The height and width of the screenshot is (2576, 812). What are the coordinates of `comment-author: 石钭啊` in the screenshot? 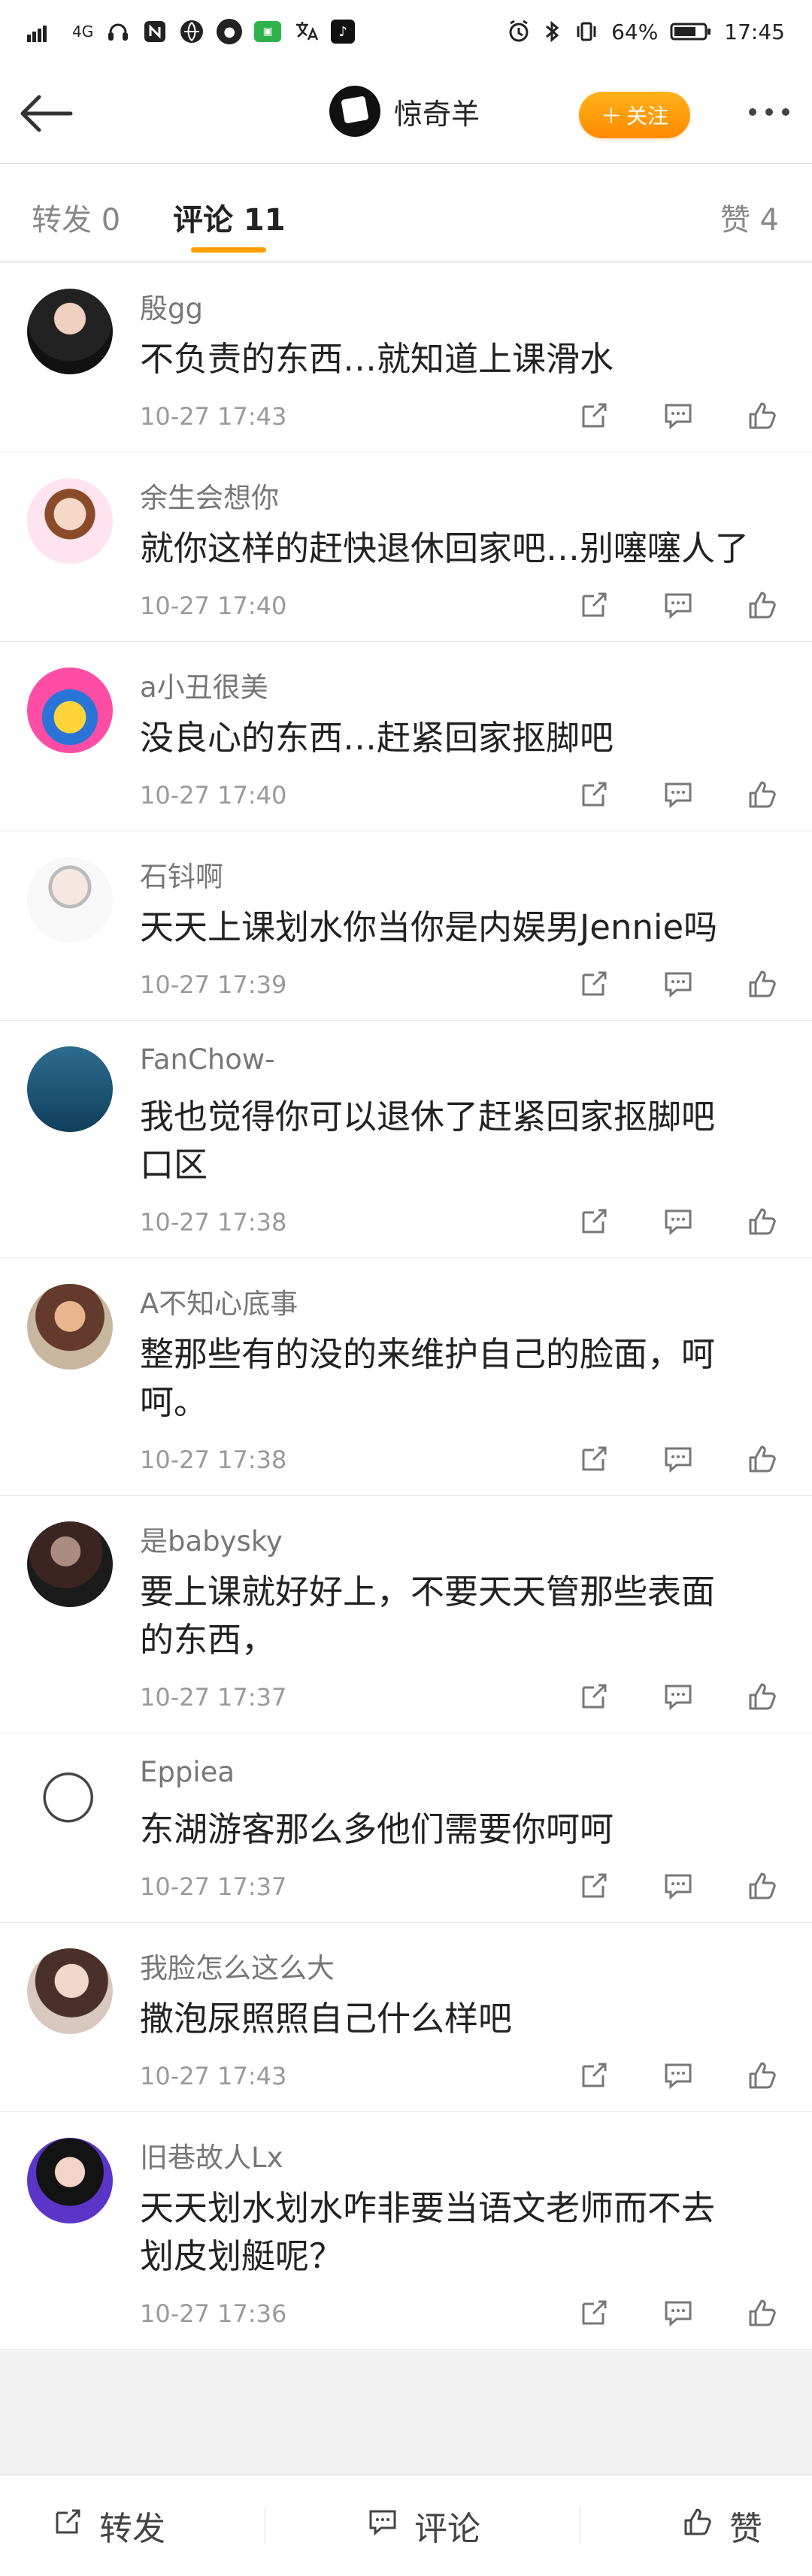 It's located at (181, 874).